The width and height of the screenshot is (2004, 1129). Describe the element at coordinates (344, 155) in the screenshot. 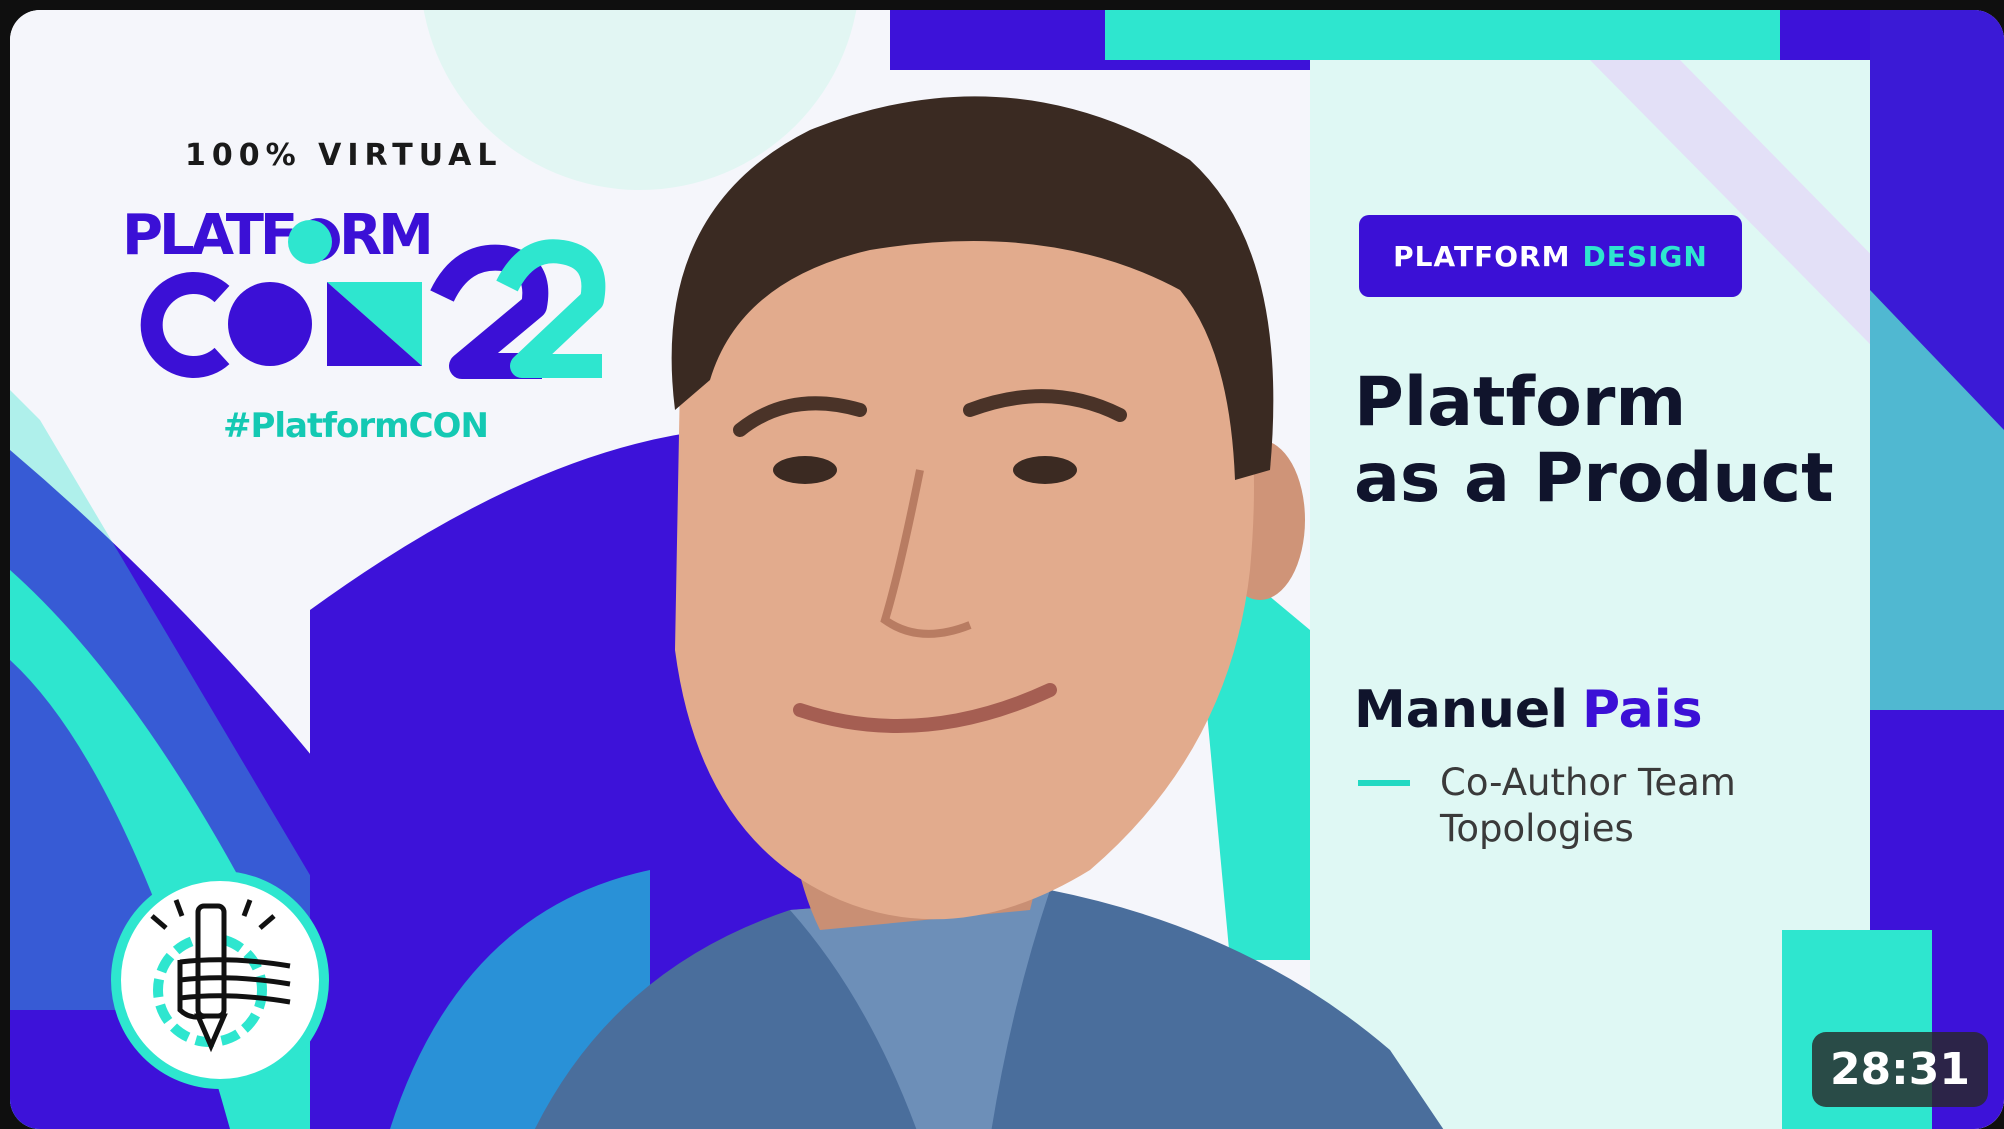

I see `event-eyebrow: 100% VIRTUAL` at that location.